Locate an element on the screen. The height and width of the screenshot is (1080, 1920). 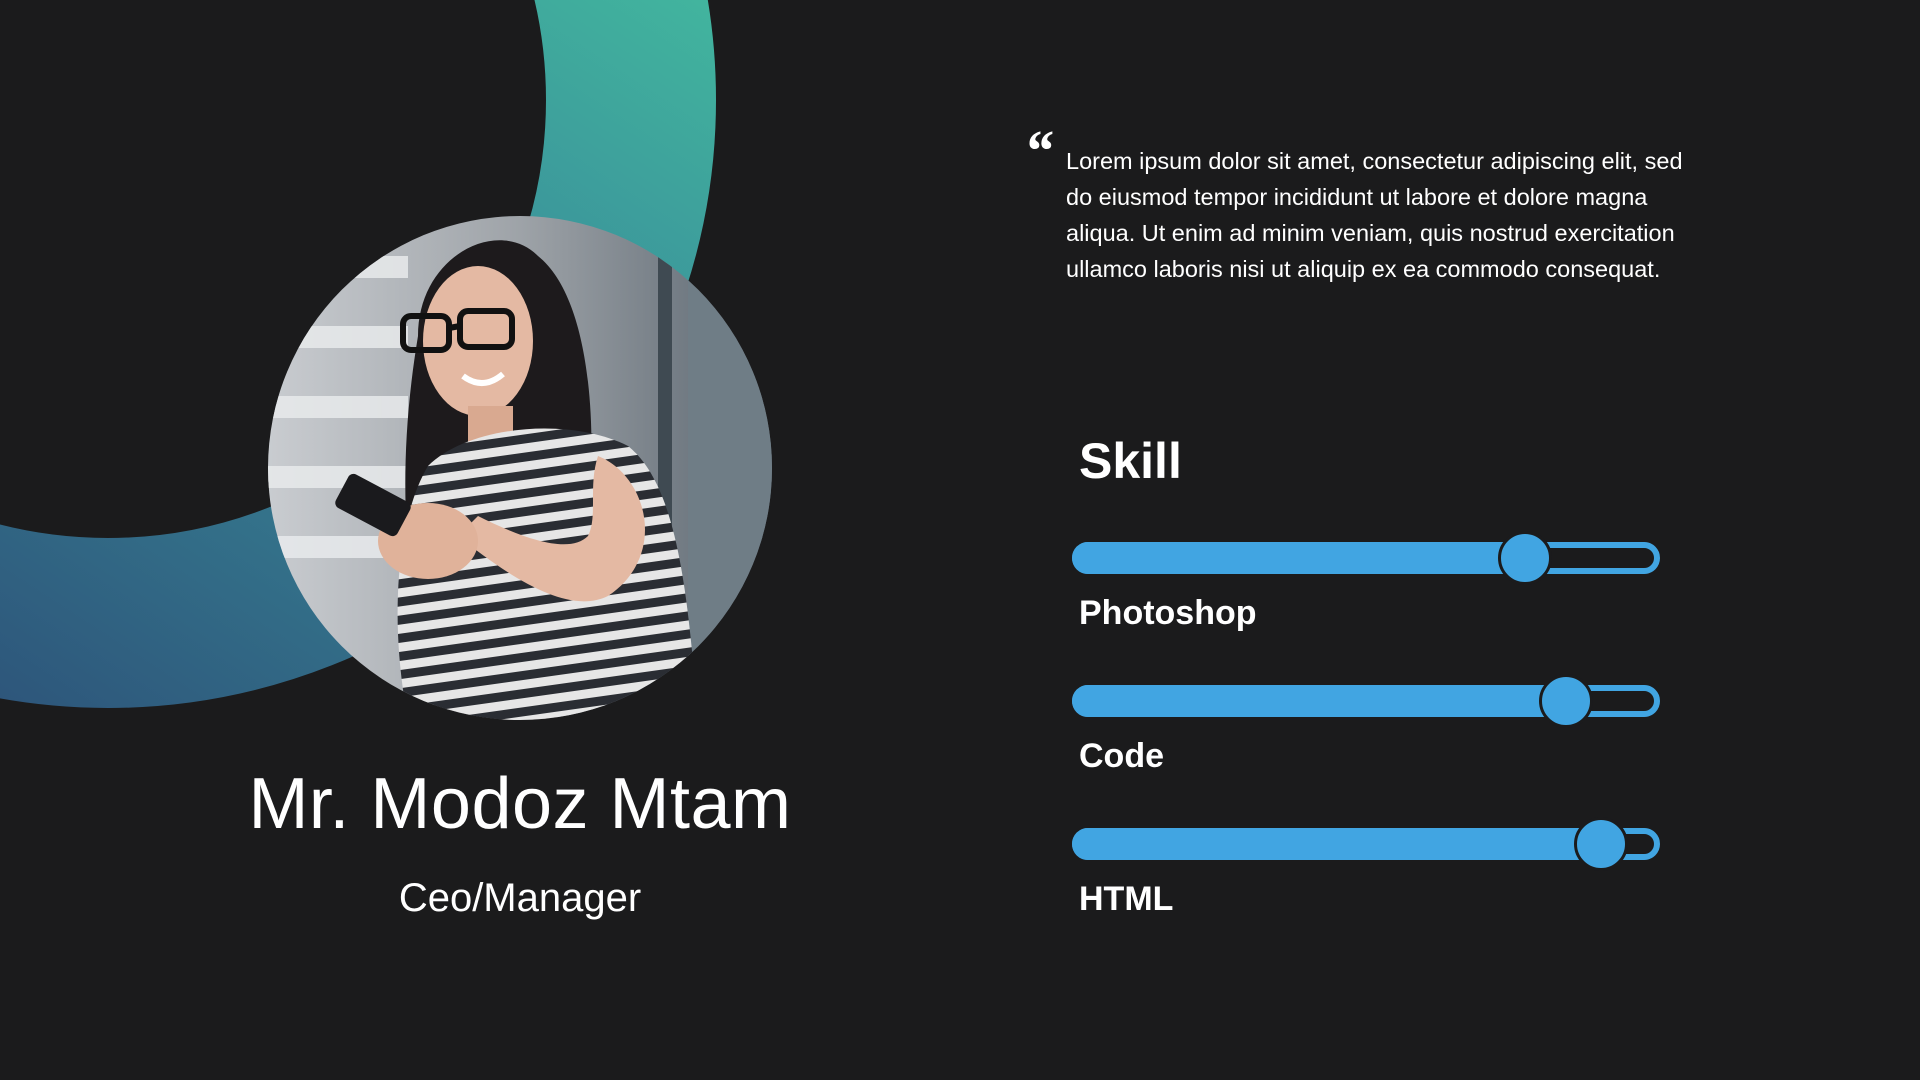
profile-photo-image is located at coordinates (520, 468).